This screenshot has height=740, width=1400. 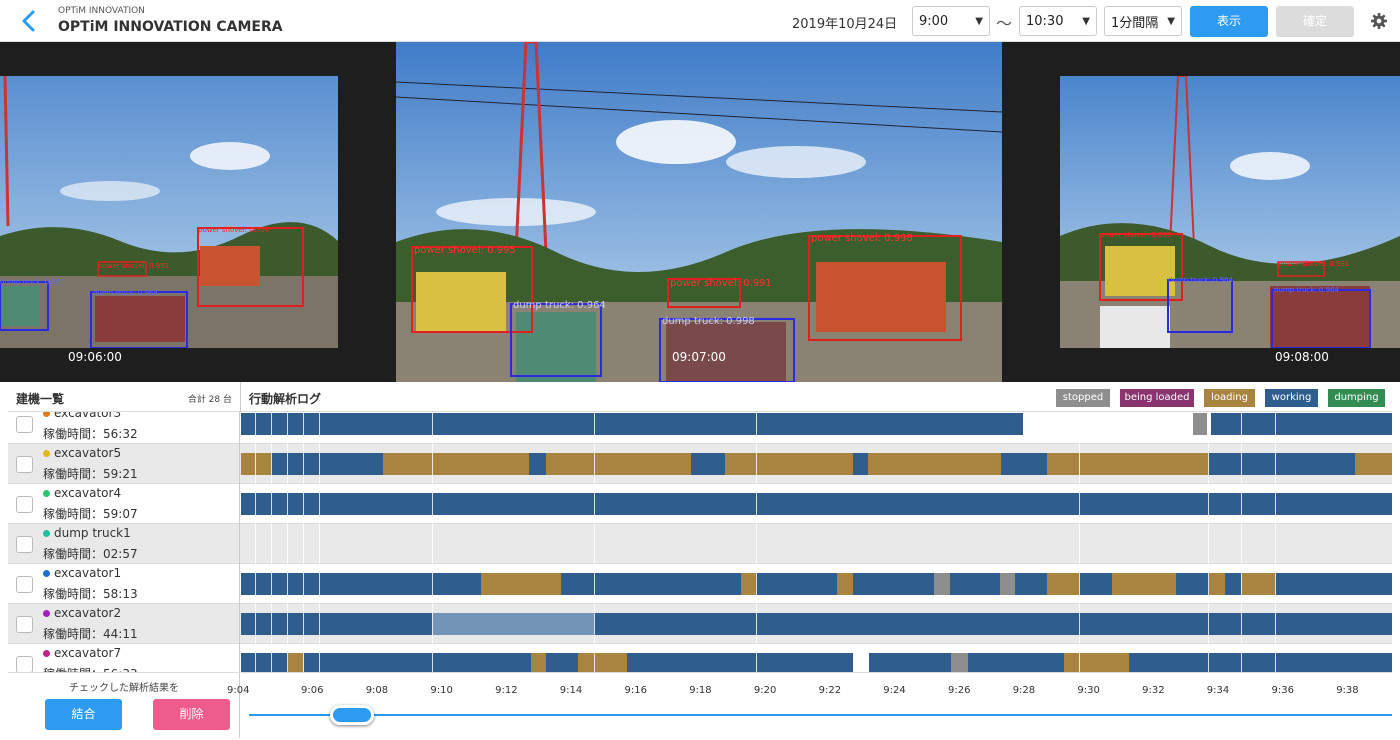 I want to click on machine-row: excavator2 稼働時間：44:11, so click(x=700, y=624).